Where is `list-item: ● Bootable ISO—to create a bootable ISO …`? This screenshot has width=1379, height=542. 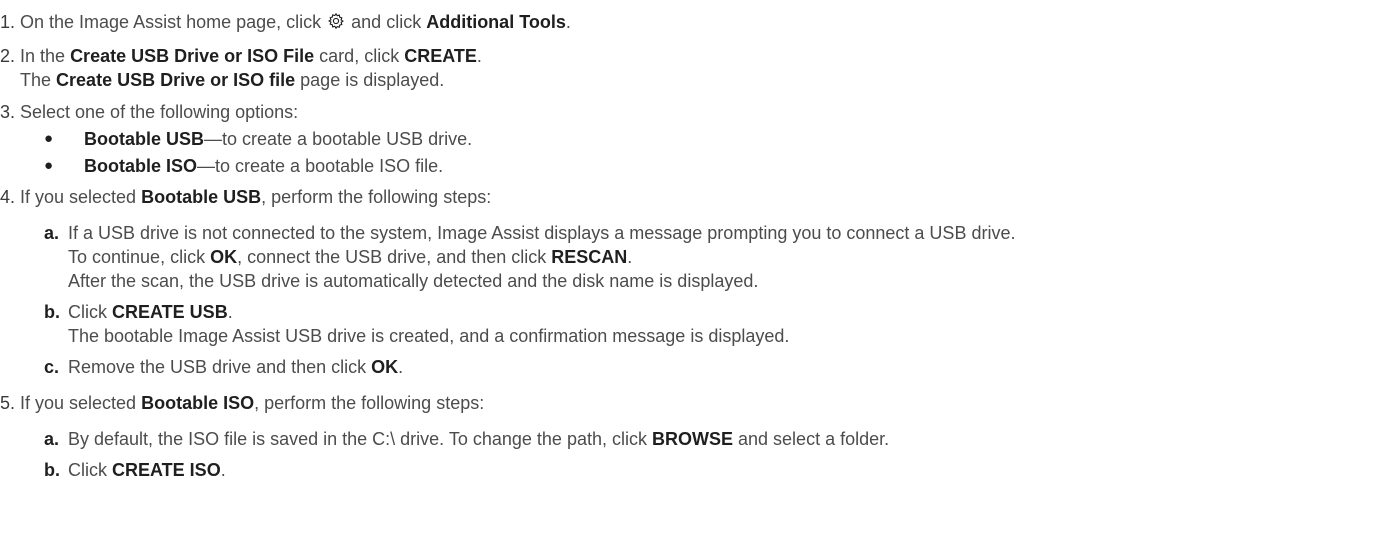
list-item: ● Bootable ISO—to create a bootable ISO … is located at coordinates (244, 166).